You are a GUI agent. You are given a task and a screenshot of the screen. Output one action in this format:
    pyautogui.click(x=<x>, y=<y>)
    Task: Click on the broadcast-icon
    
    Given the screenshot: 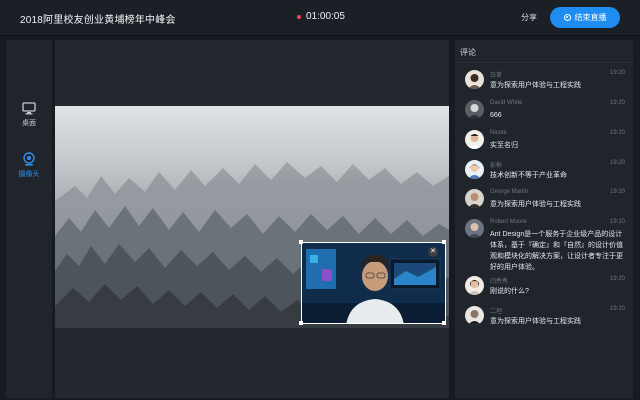 What is the action you would take?
    pyautogui.click(x=567, y=17)
    